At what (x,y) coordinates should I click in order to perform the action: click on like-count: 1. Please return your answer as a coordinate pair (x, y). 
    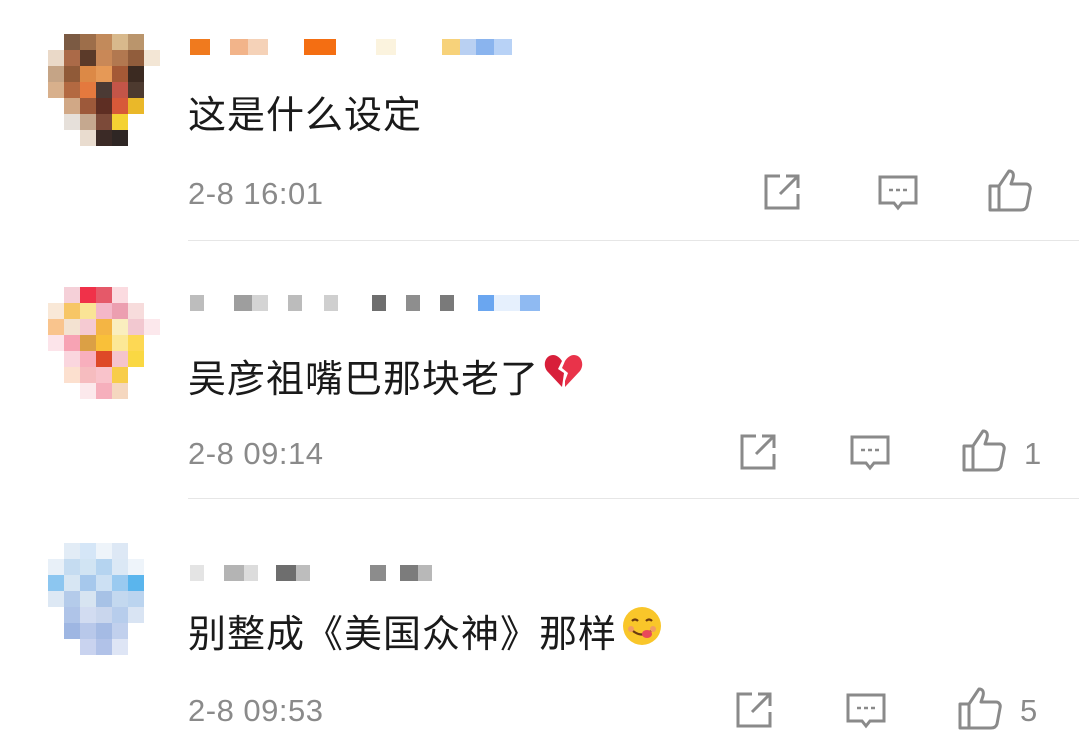
    Looking at the image, I should click on (1033, 453).